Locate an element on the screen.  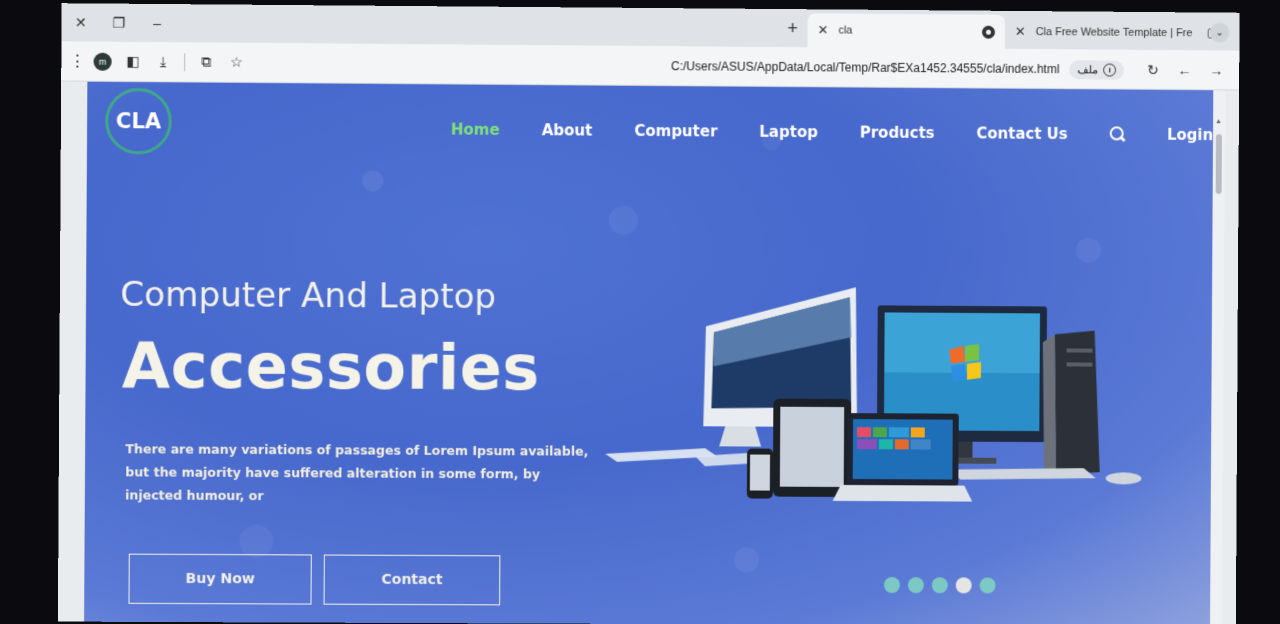
chevron-down-icon: ⌄ is located at coordinates (1219, 32).